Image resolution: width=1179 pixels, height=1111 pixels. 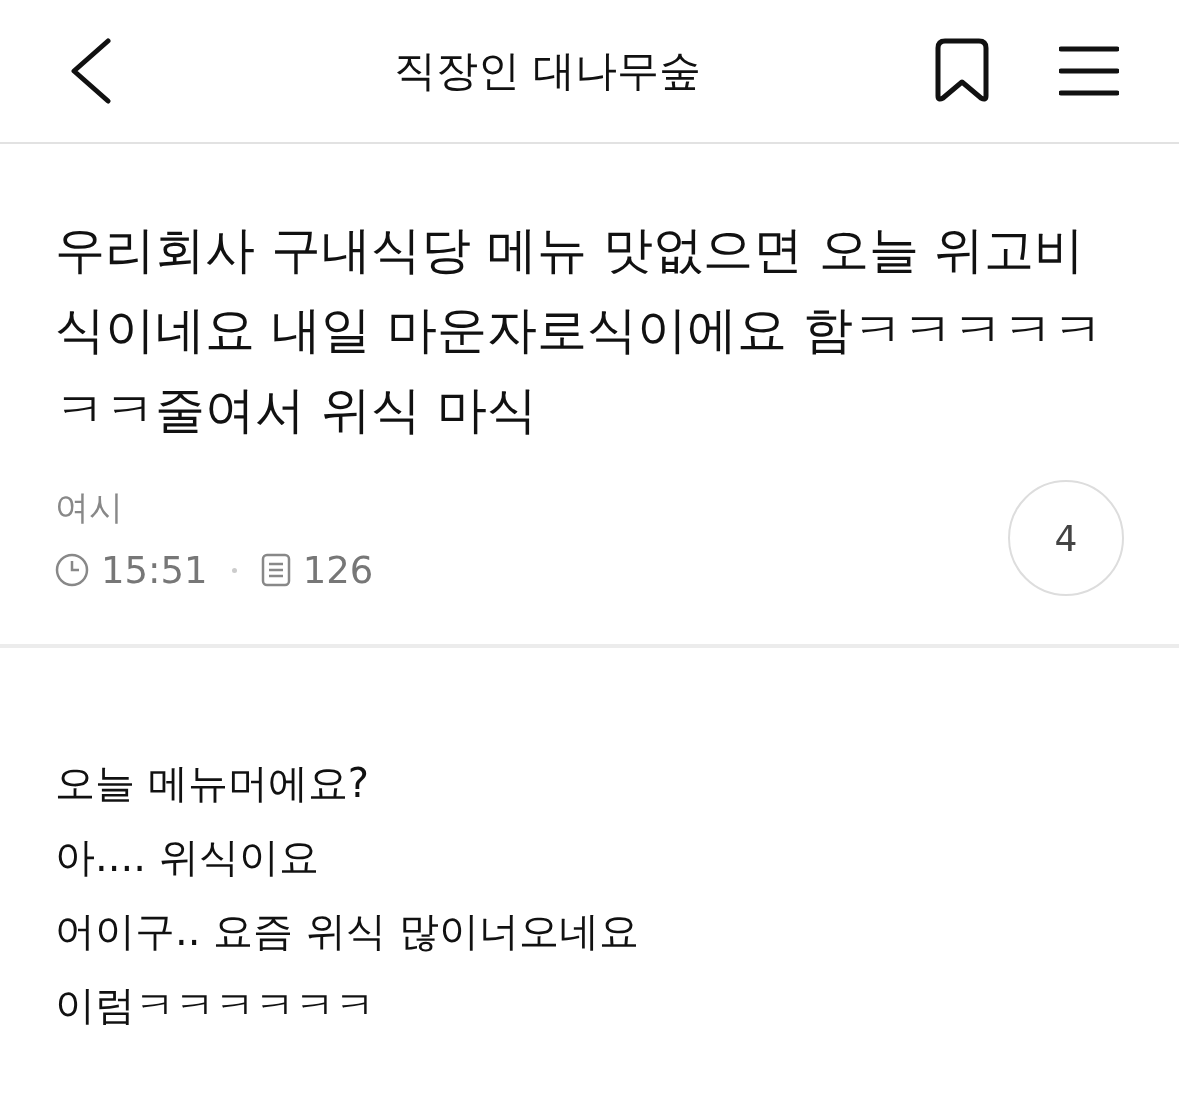 I want to click on menu-button, so click(x=1089, y=71).